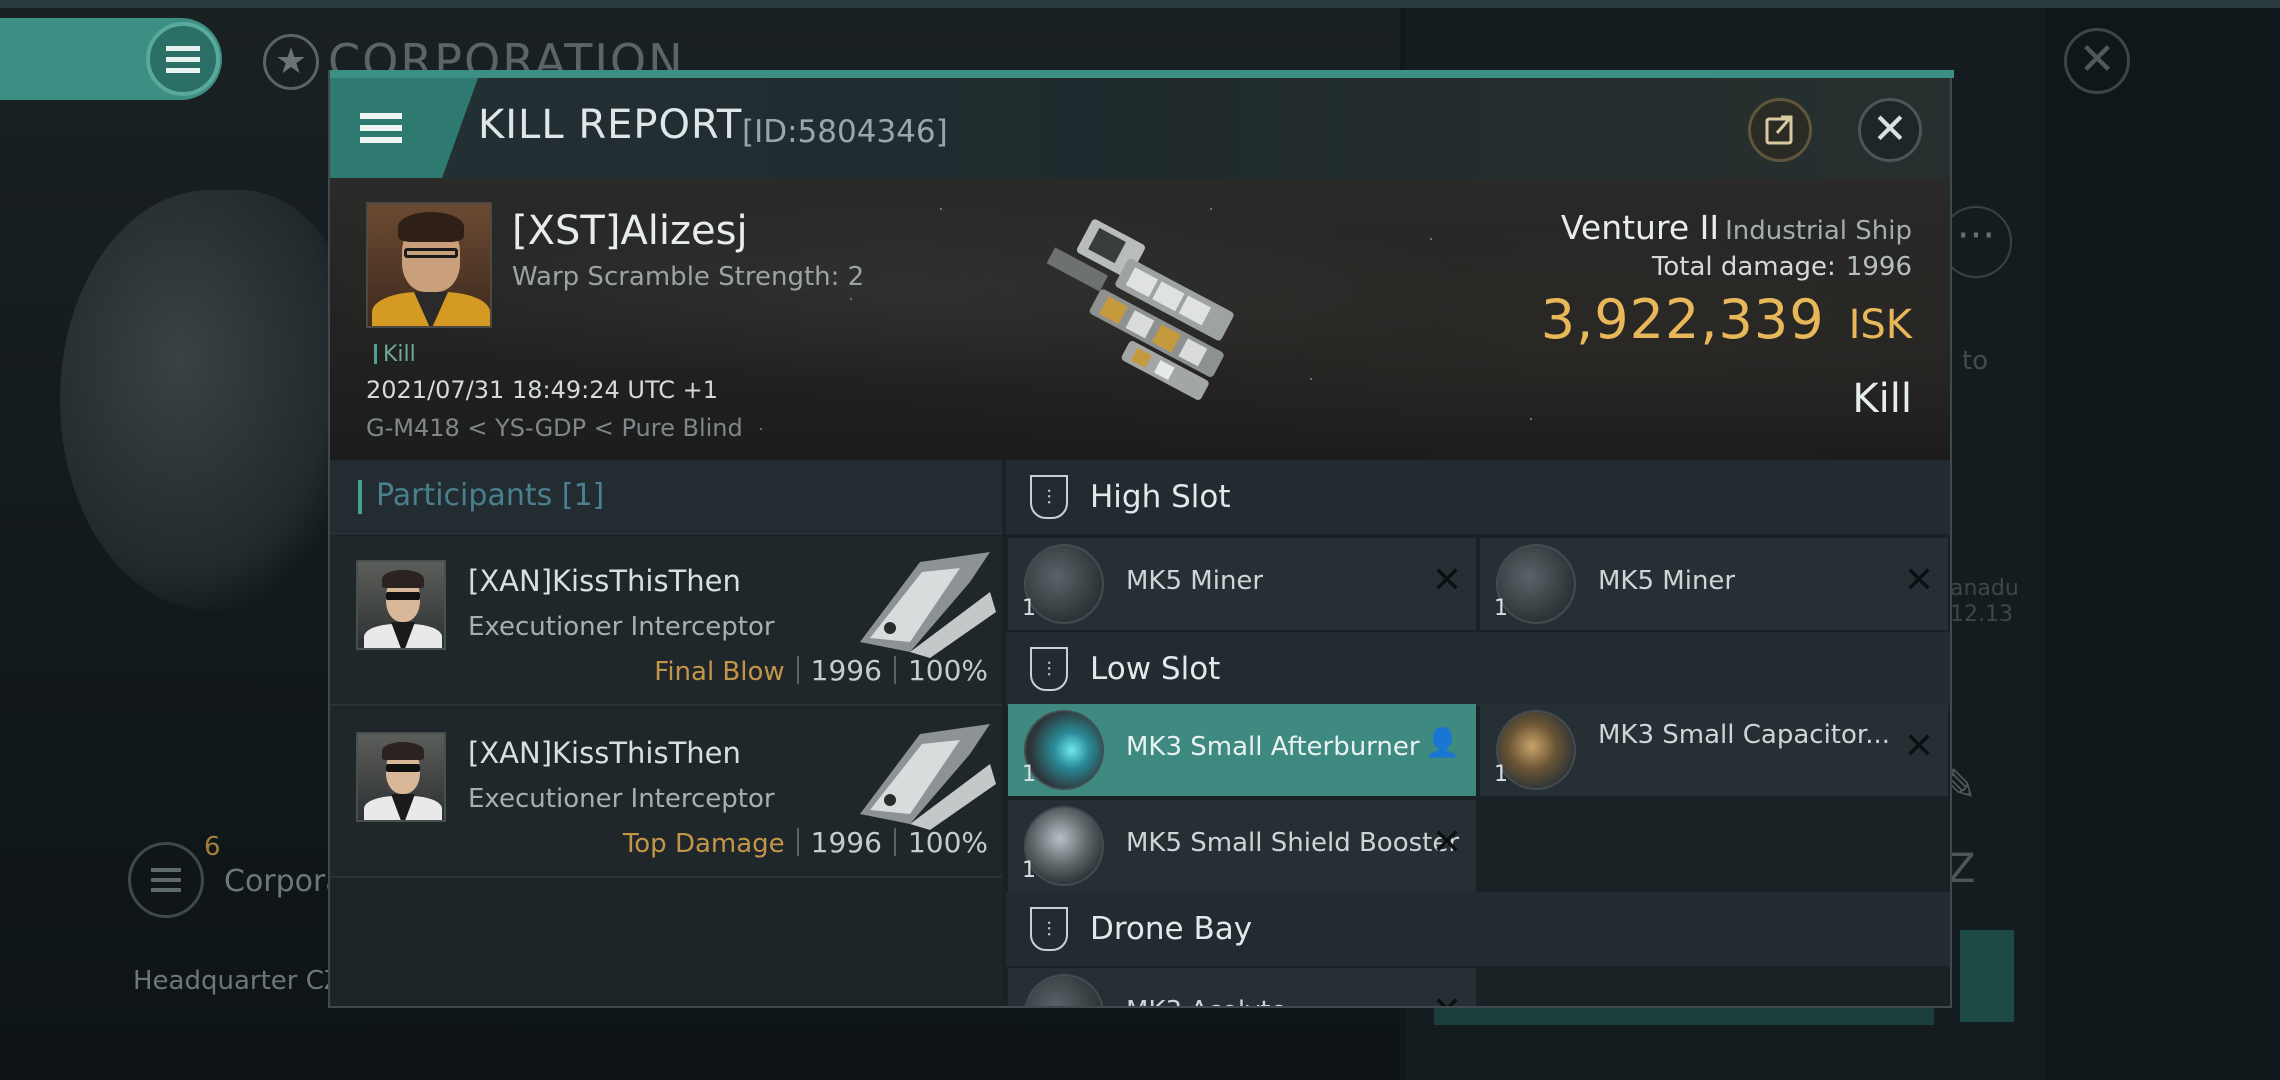 The width and height of the screenshot is (2280, 1080). What do you see at coordinates (1140, 4) in the screenshot?
I see `top-bar` at bounding box center [1140, 4].